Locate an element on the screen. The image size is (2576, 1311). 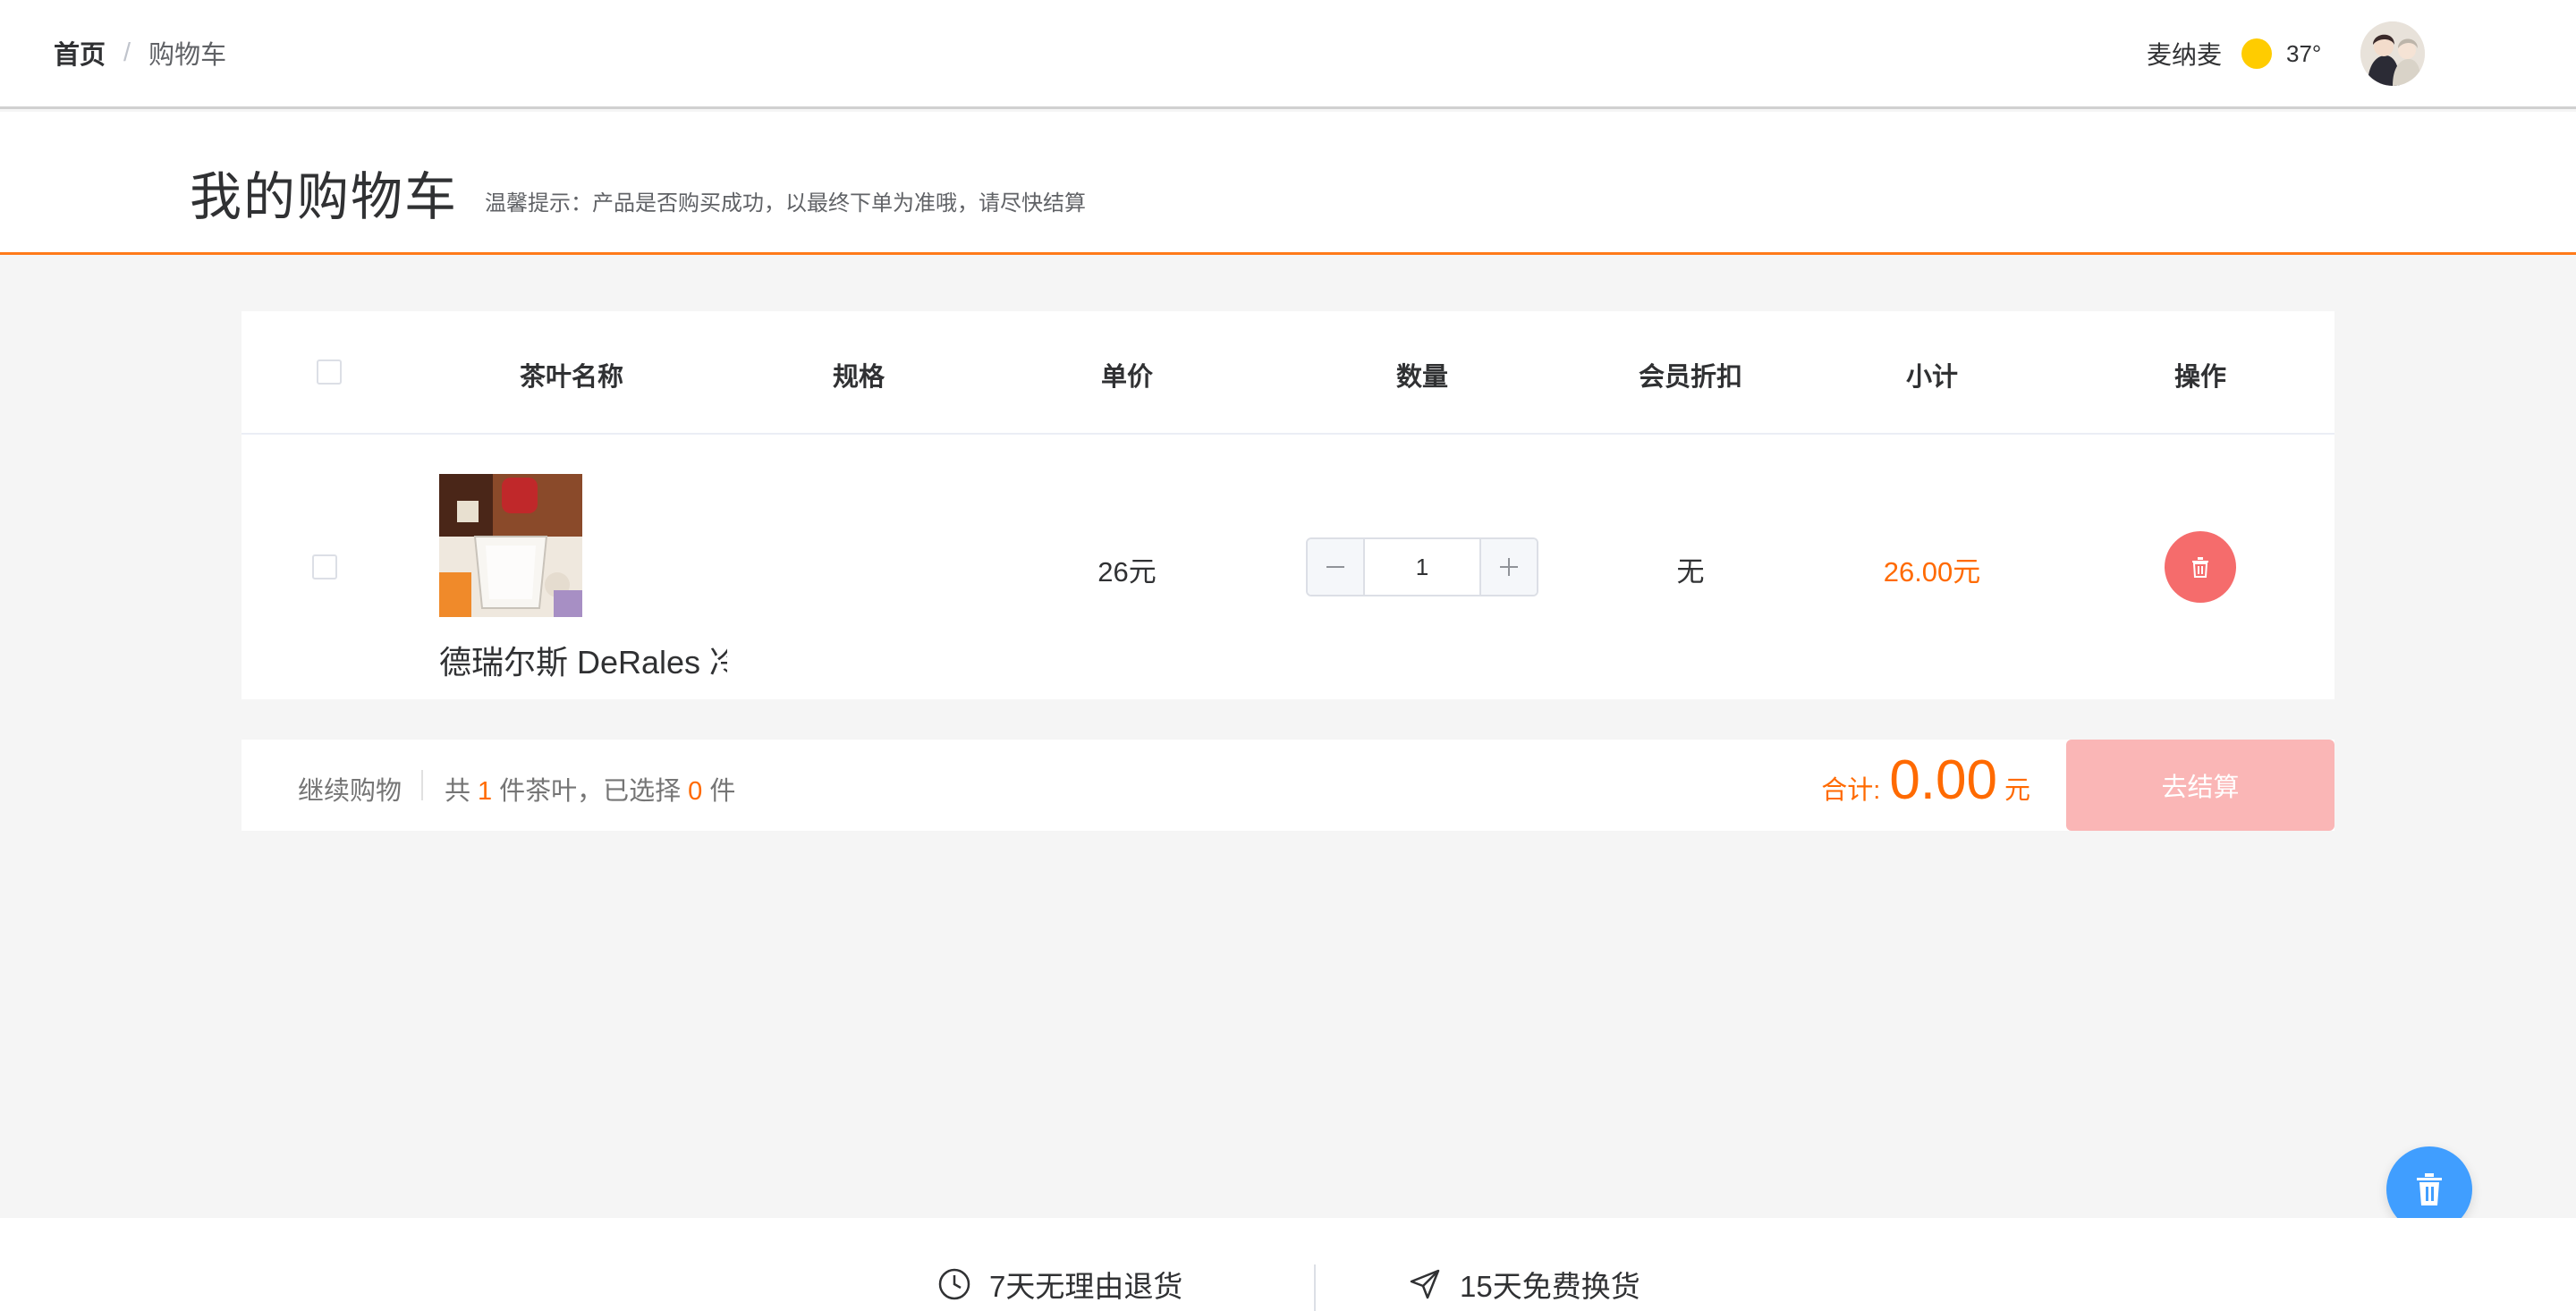
quantity-plus-button is located at coordinates (1508, 567).